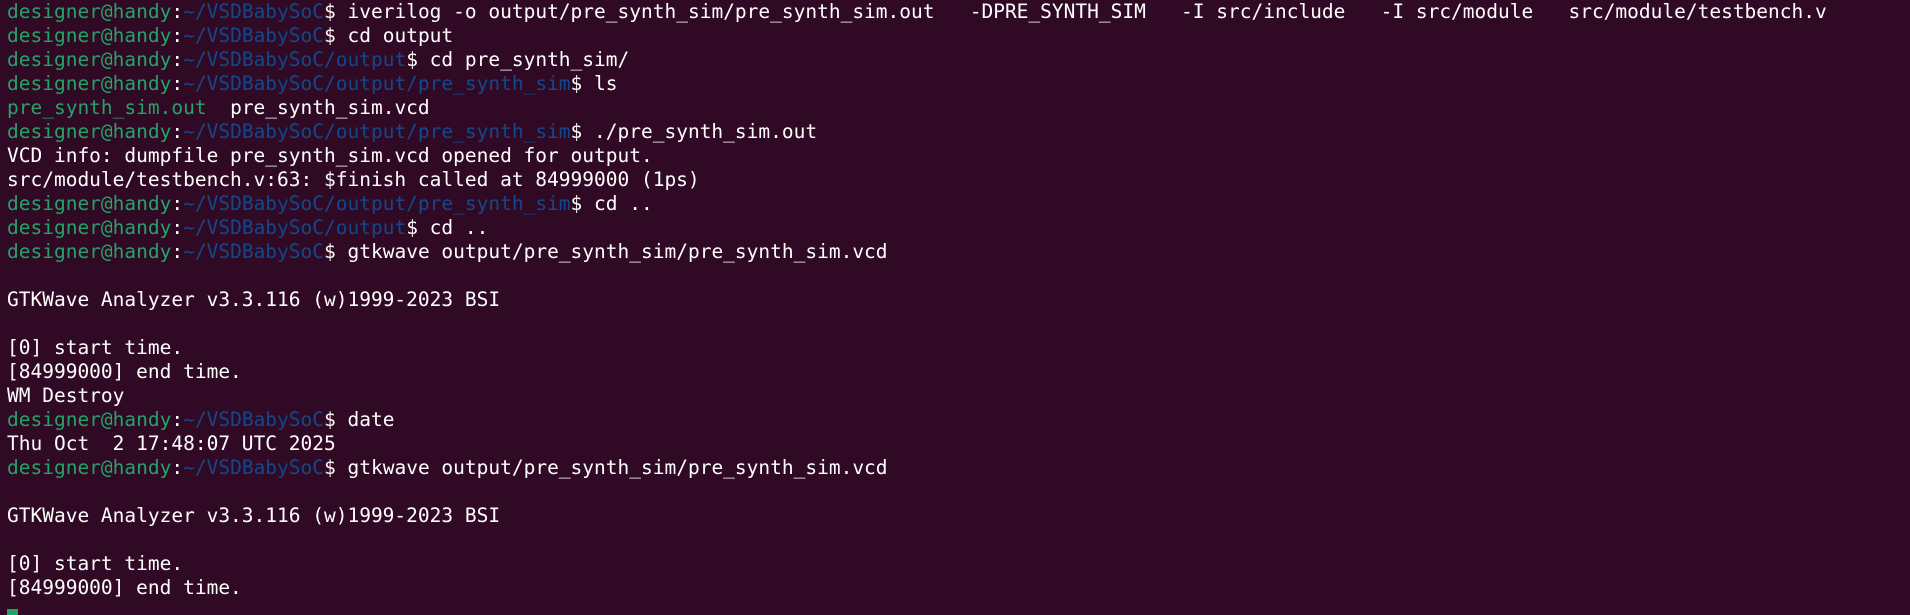  Describe the element at coordinates (529, 59) in the screenshot. I see `command-text: cd pre_synth_sim/` at that location.